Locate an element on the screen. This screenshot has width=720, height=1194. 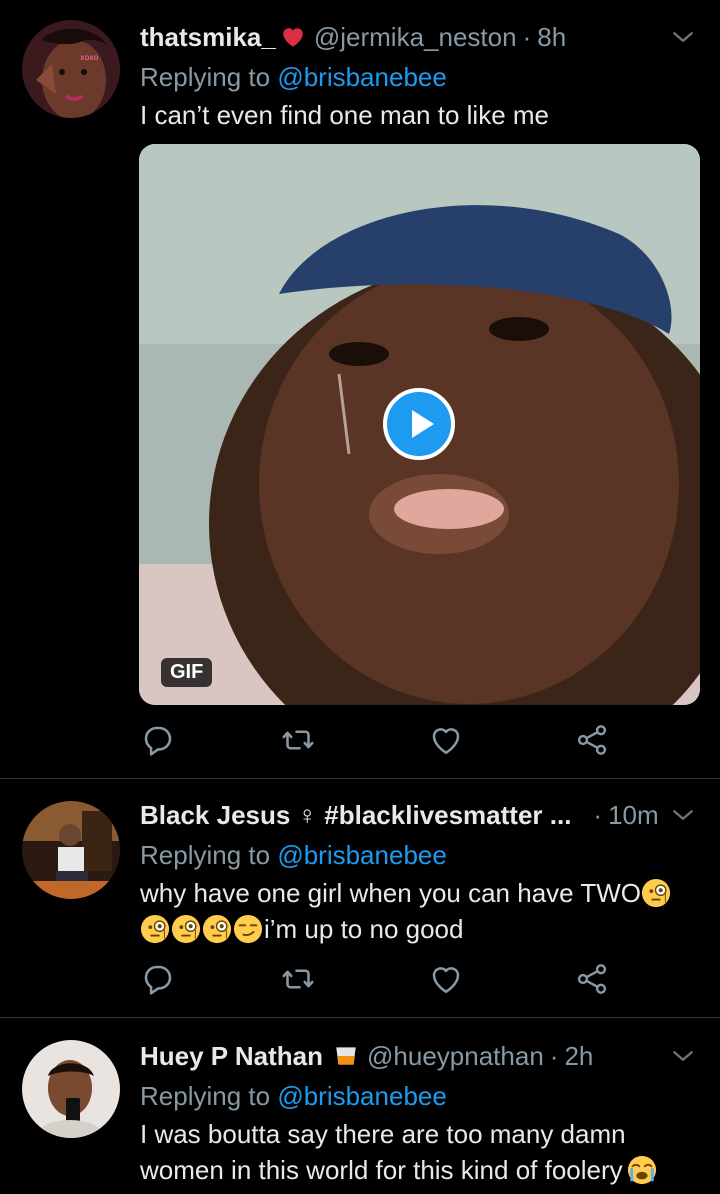
play-icon is located at coordinates (419, 424).